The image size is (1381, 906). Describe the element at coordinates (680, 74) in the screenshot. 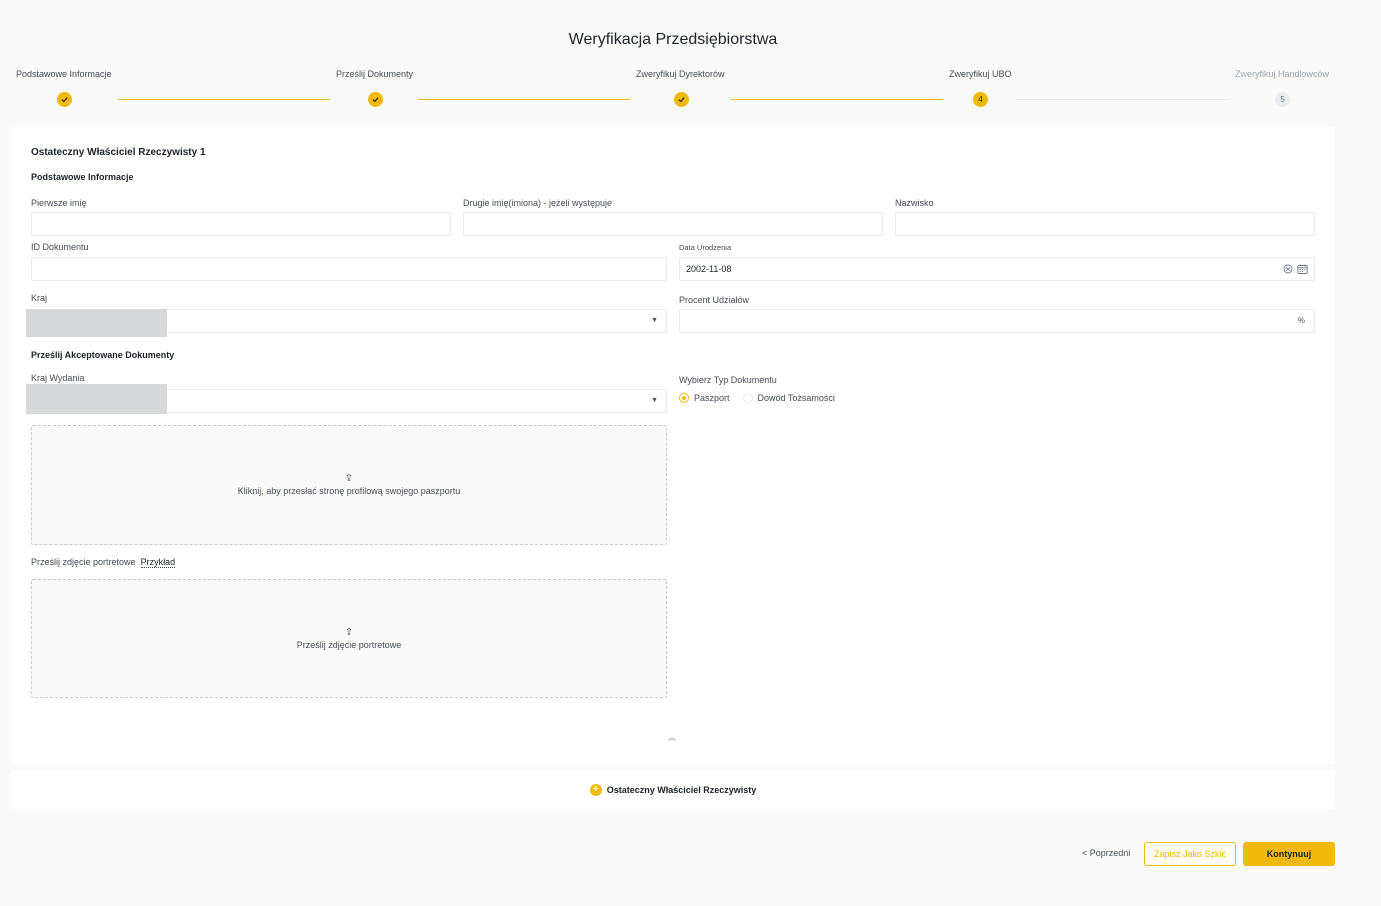

I see `step-label-verify-directors: Zweryfikuj Dyrektorów` at that location.